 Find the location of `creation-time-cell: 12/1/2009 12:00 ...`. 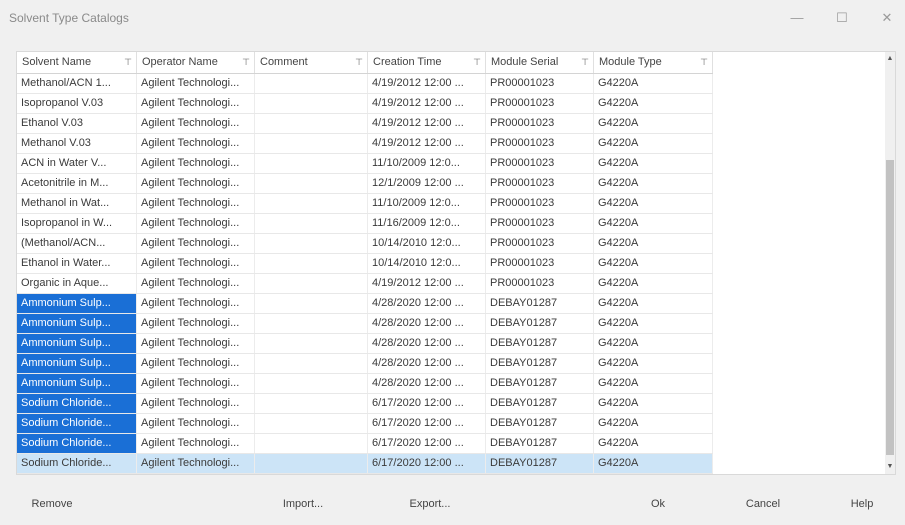

creation-time-cell: 12/1/2009 12:00 ... is located at coordinates (427, 183).